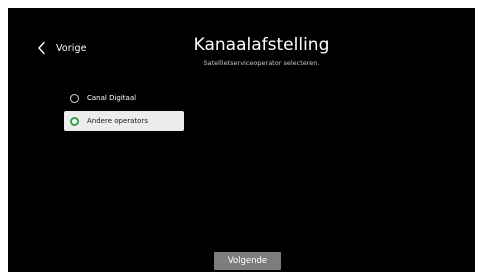 Image resolution: width=483 pixels, height=273 pixels. Describe the element at coordinates (247, 261) in the screenshot. I see `next-button: Volgende` at that location.